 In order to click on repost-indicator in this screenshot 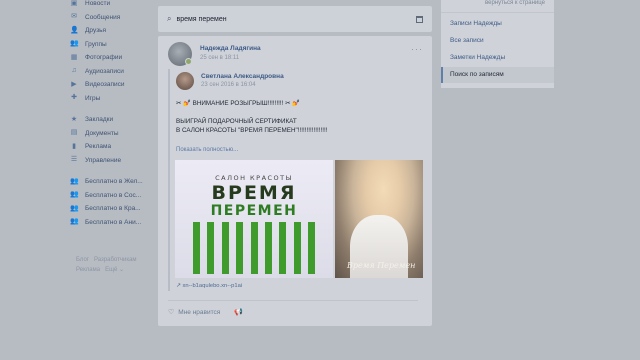, I will do `click(169, 180)`.